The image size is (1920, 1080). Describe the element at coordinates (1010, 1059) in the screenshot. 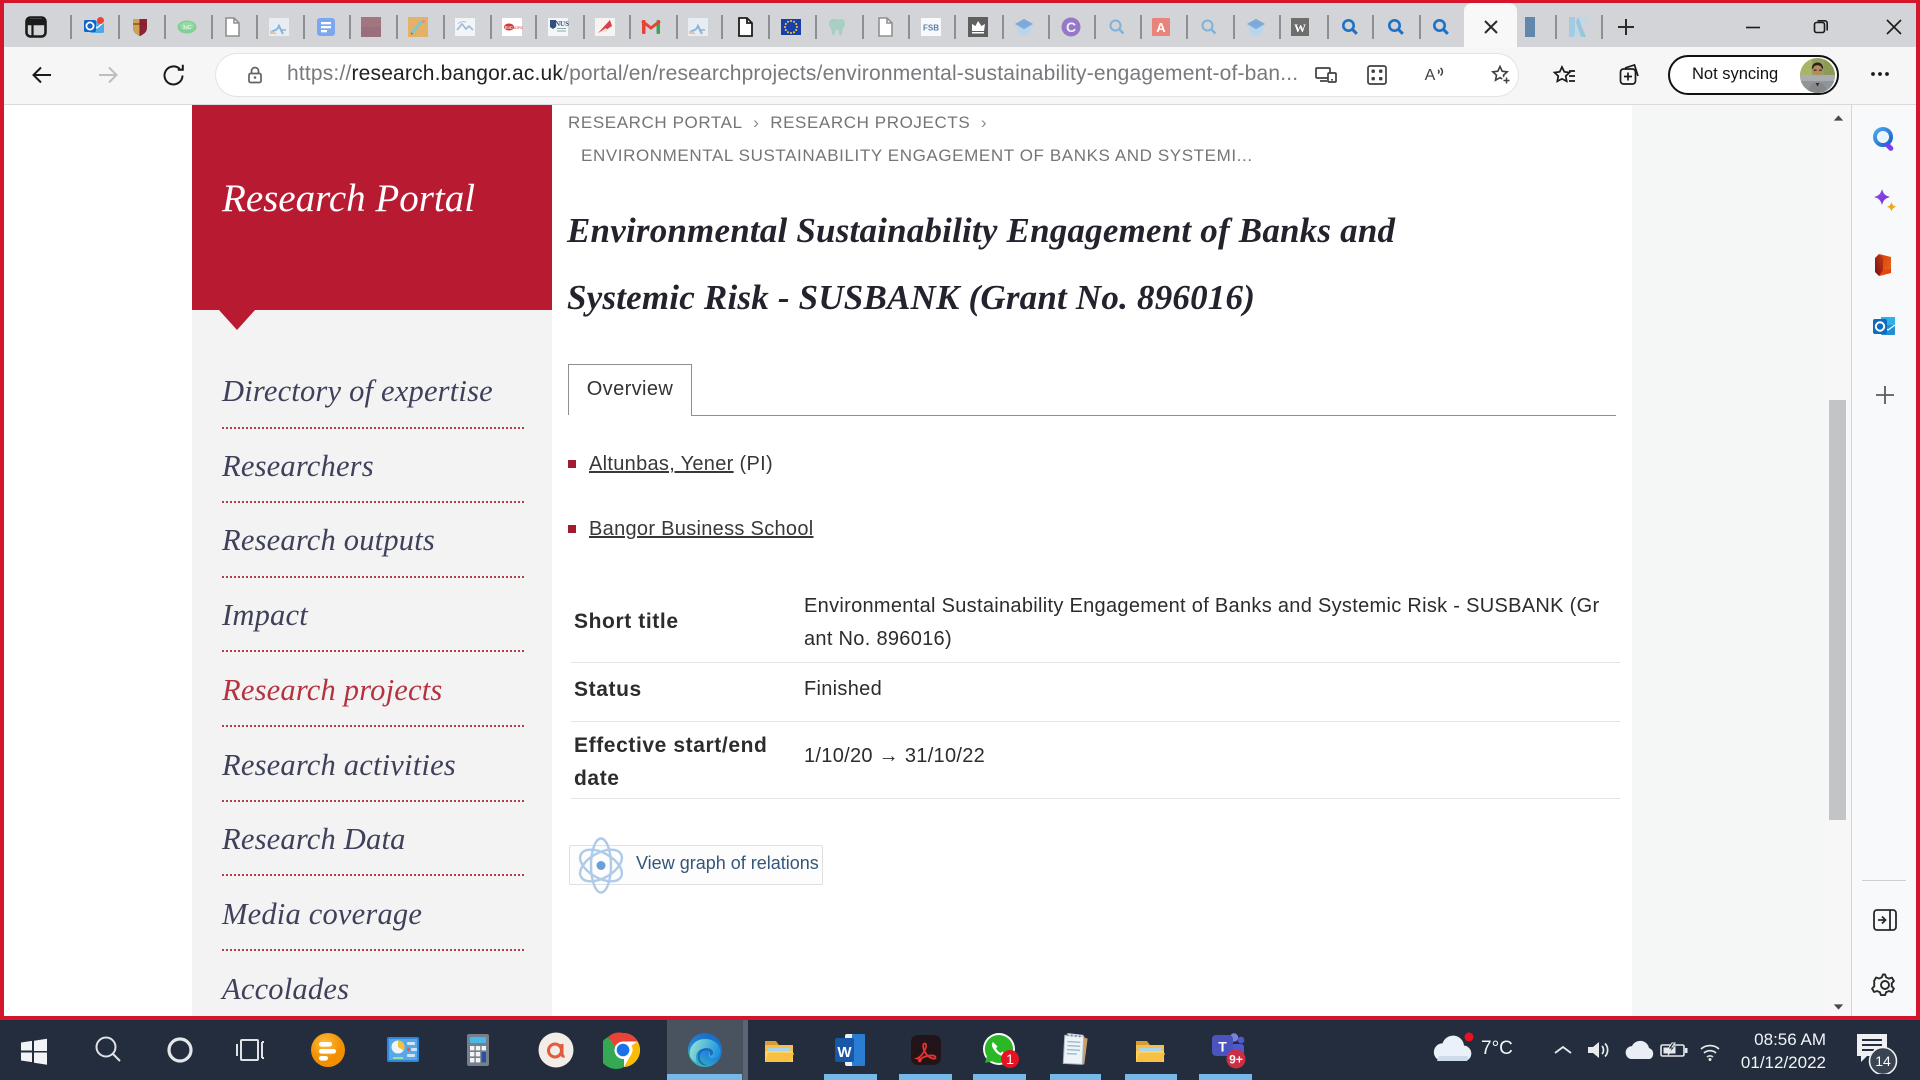

I see `svg-text: 1` at that location.